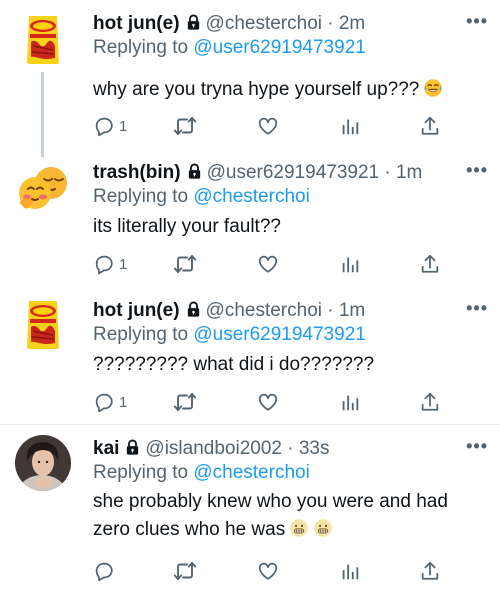 This screenshot has height=591, width=500. Describe the element at coordinates (187, 226) in the screenshot. I see `tweet-body: its literally your fault??` at that location.